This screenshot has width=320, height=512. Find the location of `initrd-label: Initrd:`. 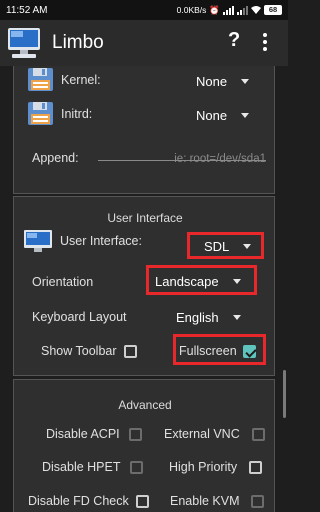

initrd-label: Initrd: is located at coordinates (77, 113).